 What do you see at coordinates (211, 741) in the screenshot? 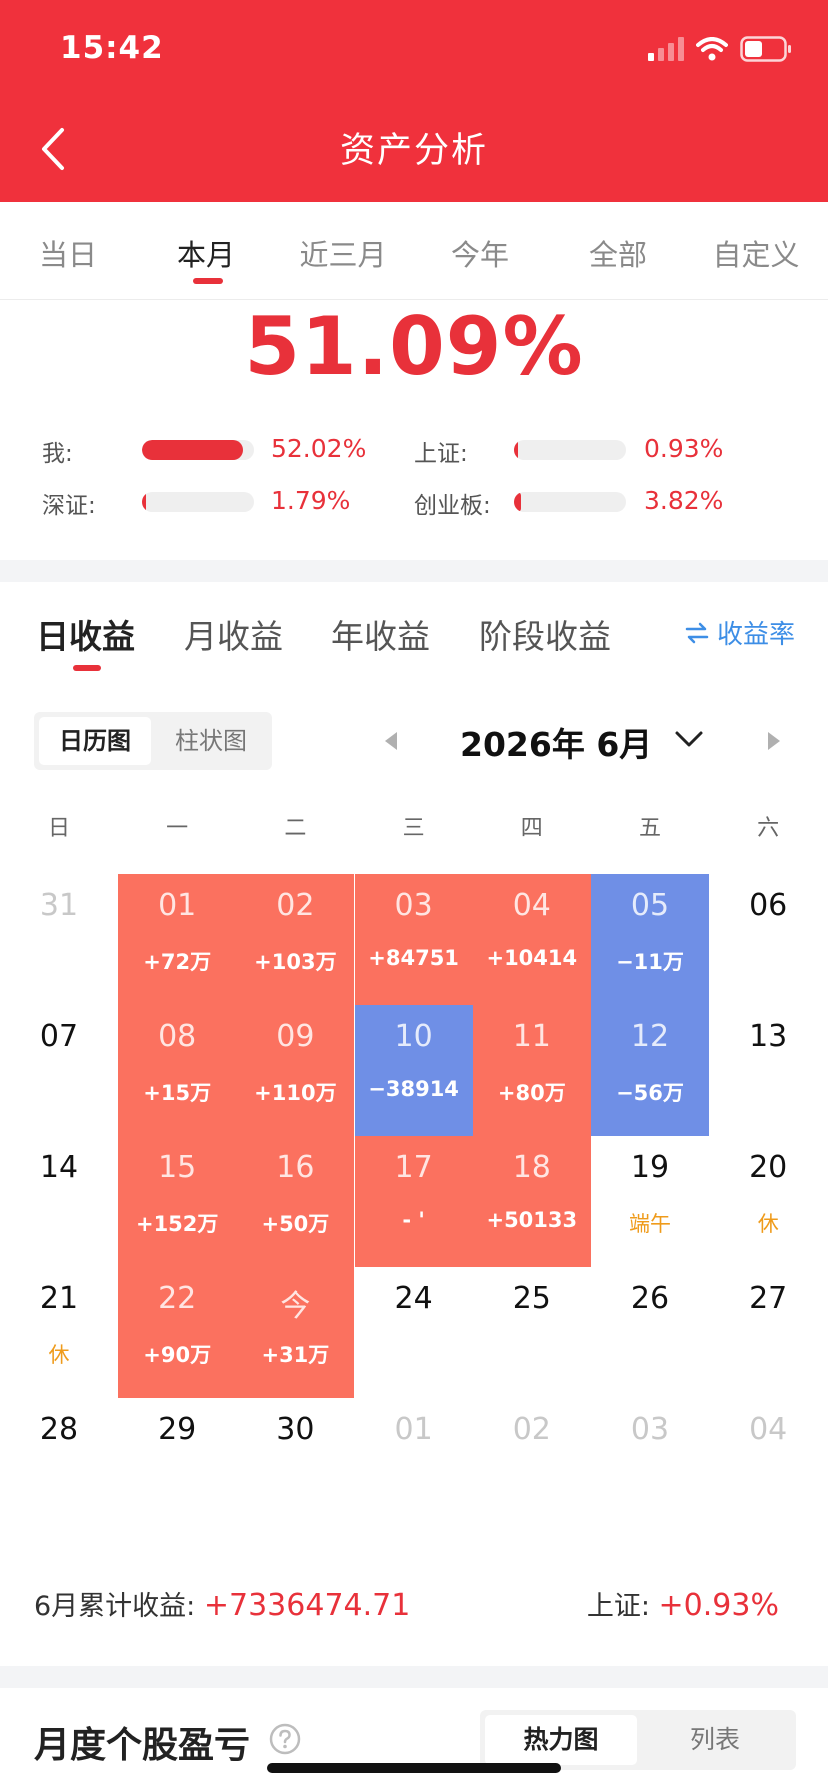
I see `view-bar-button: 柱状图` at bounding box center [211, 741].